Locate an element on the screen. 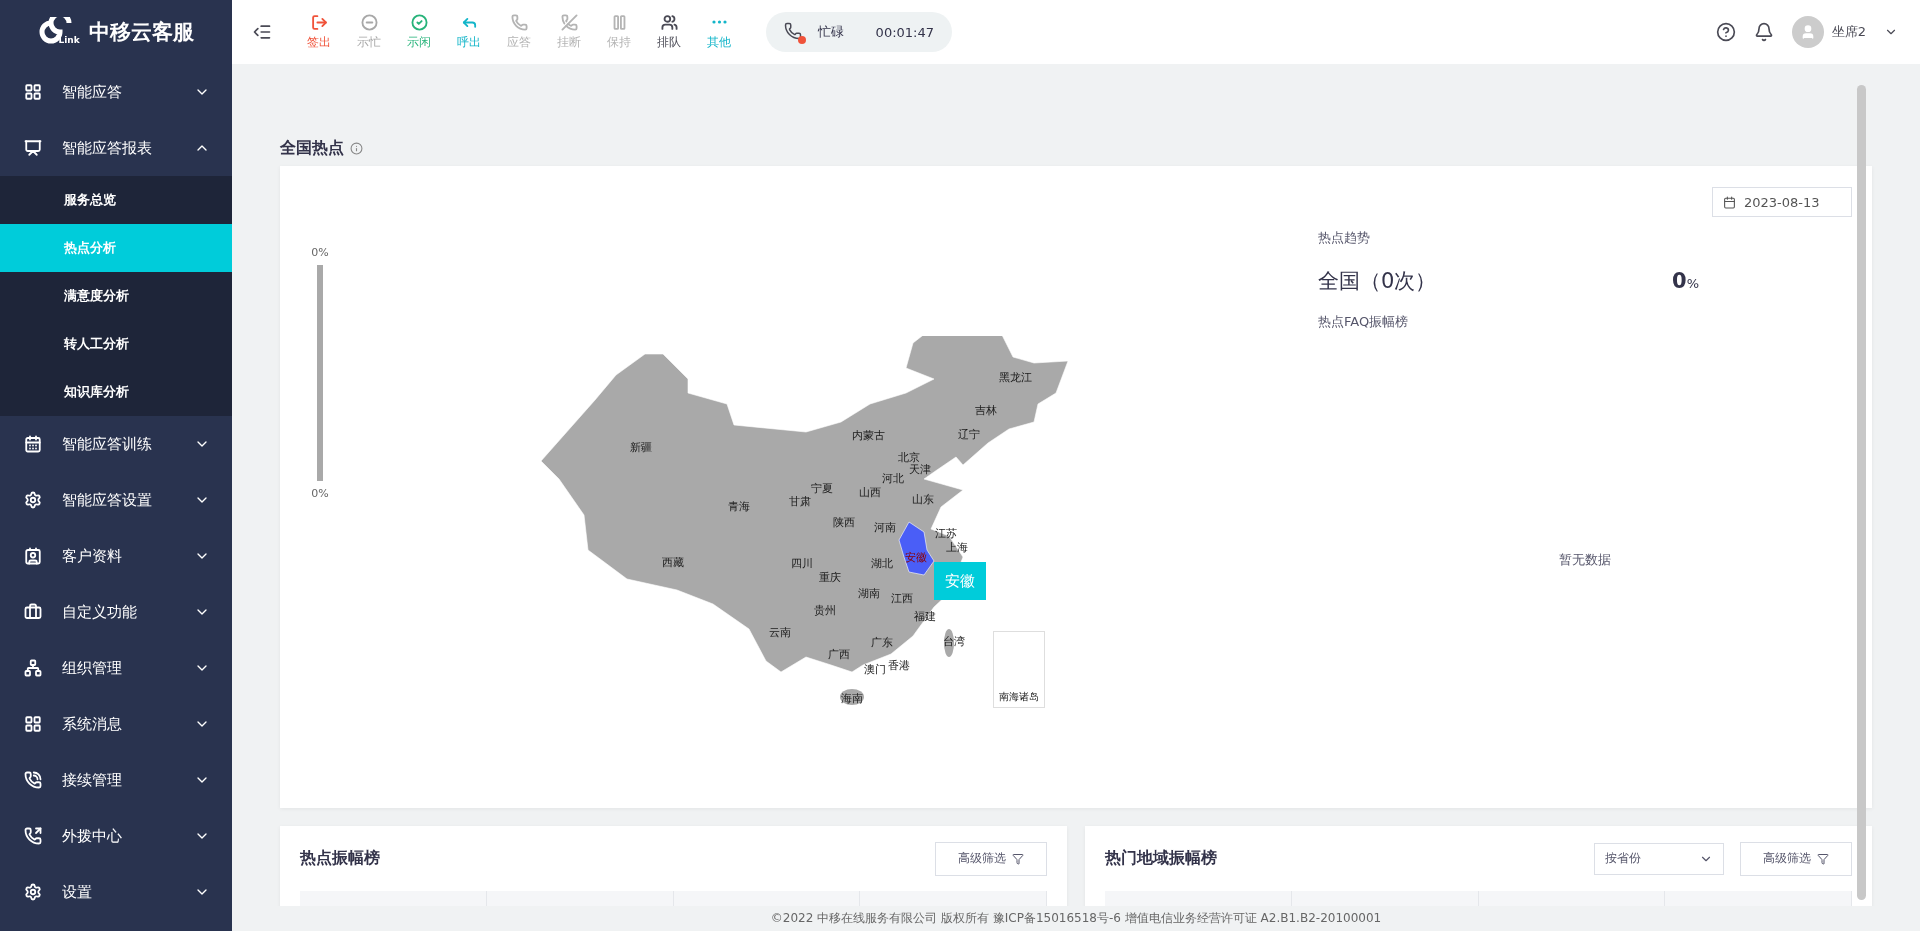 This screenshot has height=931, width=1920. chart-monitor-icon is located at coordinates (33, 148).